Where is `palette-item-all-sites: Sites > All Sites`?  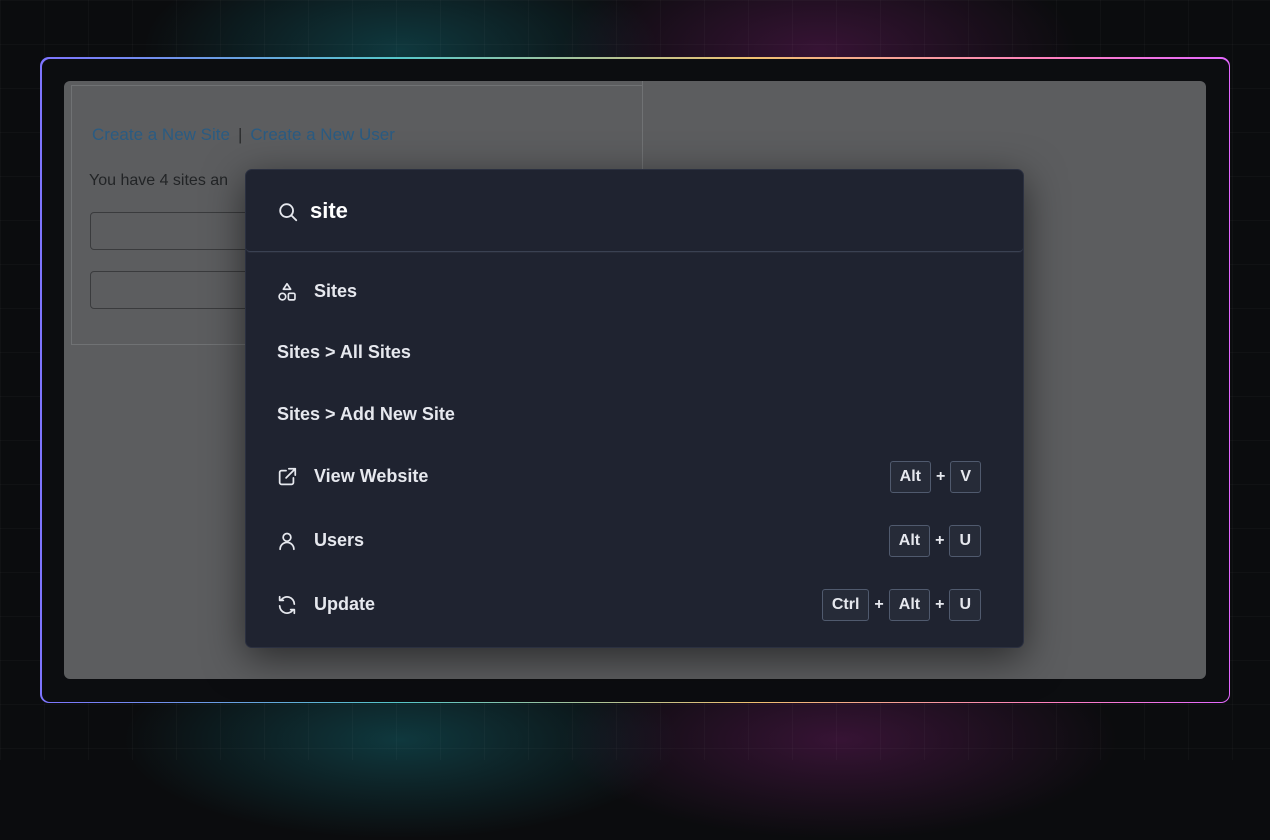 palette-item-all-sites: Sites > All Sites is located at coordinates (634, 353).